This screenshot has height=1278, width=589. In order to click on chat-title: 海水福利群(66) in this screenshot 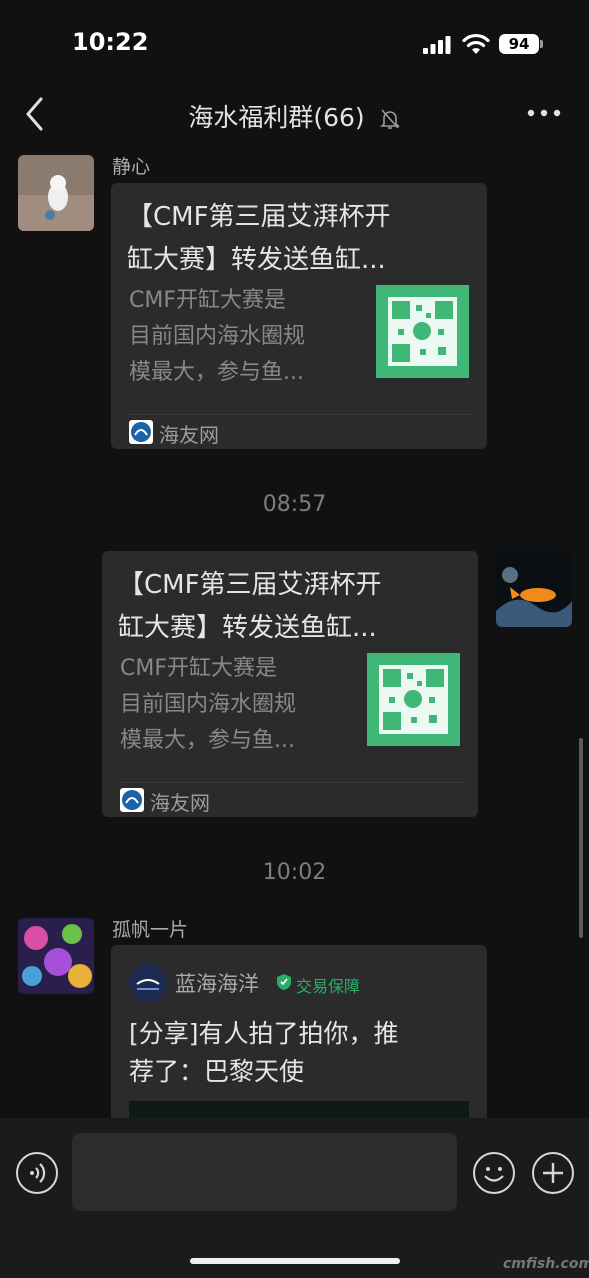, I will do `click(294, 116)`.